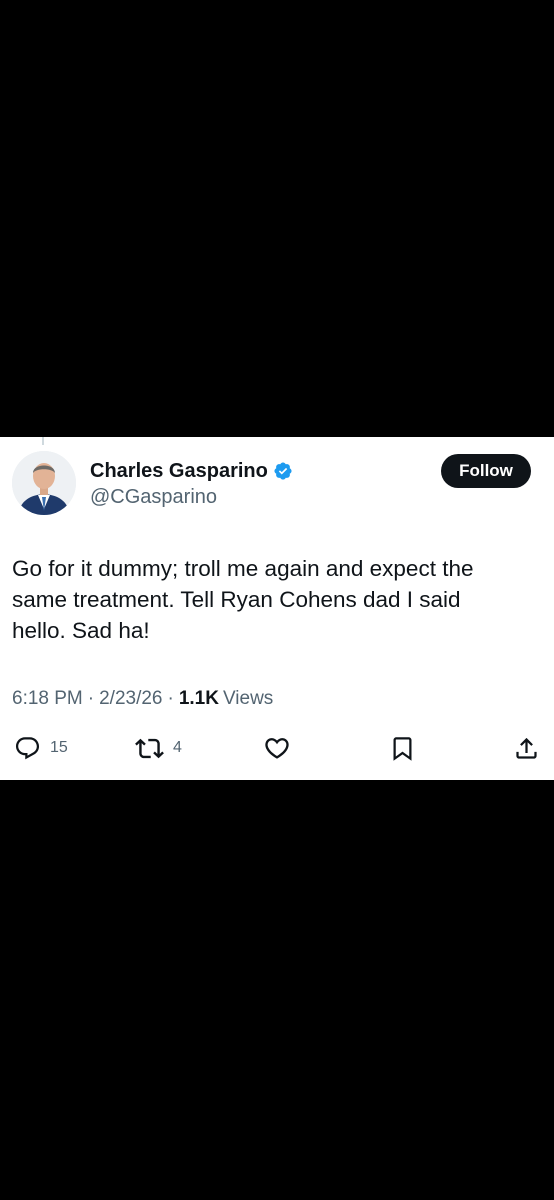 This screenshot has width=554, height=1200. Describe the element at coordinates (283, 471) in the screenshot. I see `verified-badge-icon` at that location.